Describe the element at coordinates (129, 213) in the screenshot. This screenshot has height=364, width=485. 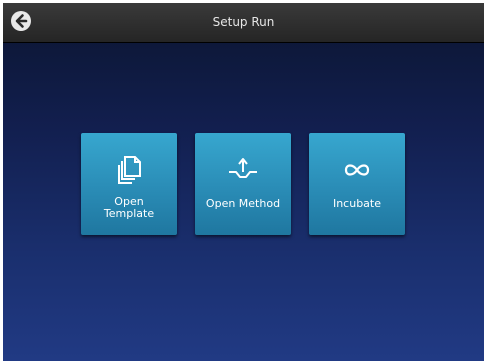
I see `open-template-label-line-2: Template` at that location.